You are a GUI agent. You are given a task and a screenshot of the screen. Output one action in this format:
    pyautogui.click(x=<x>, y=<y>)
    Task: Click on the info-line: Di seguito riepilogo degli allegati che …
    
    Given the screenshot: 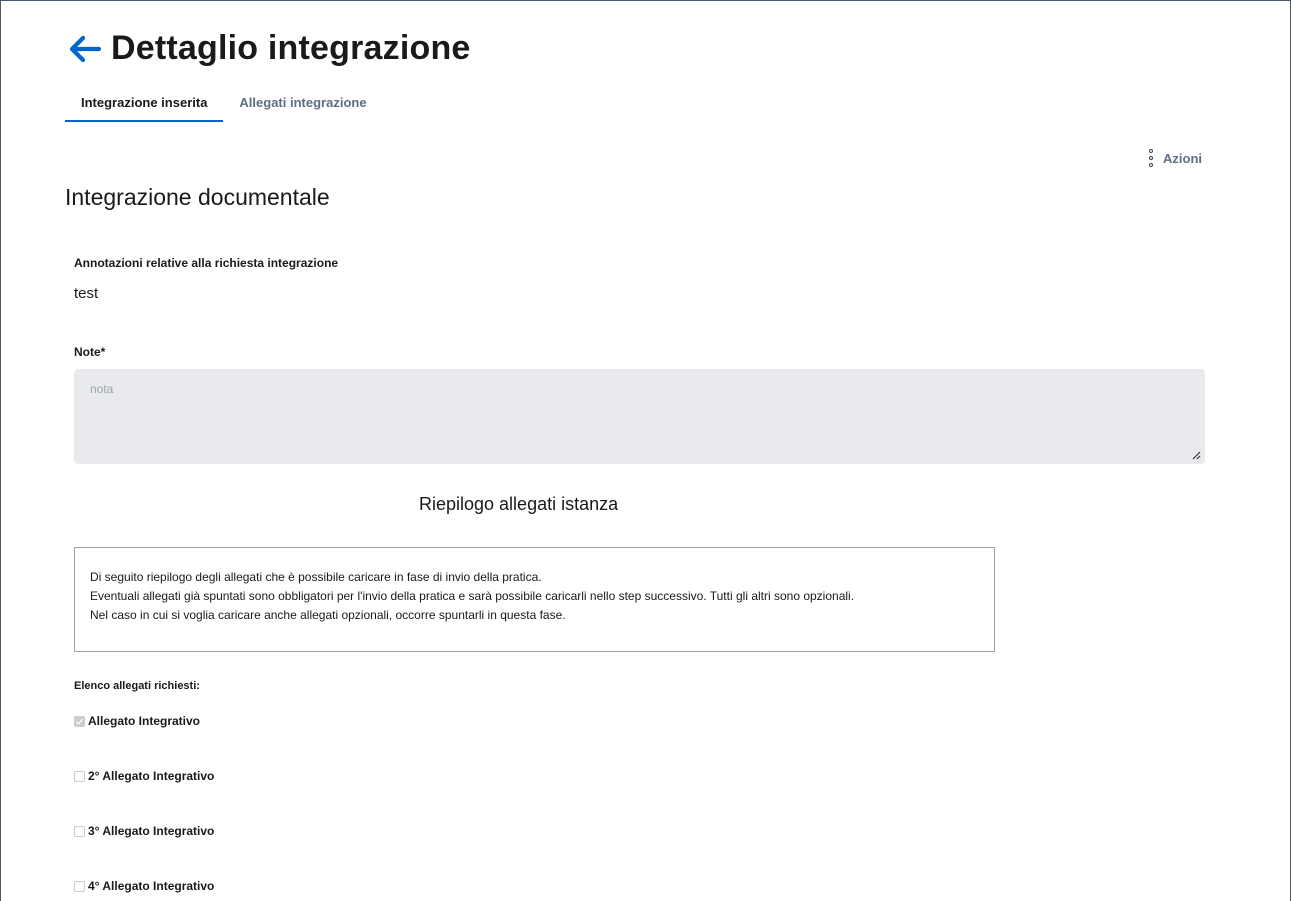 What is the action you would take?
    pyautogui.click(x=316, y=577)
    